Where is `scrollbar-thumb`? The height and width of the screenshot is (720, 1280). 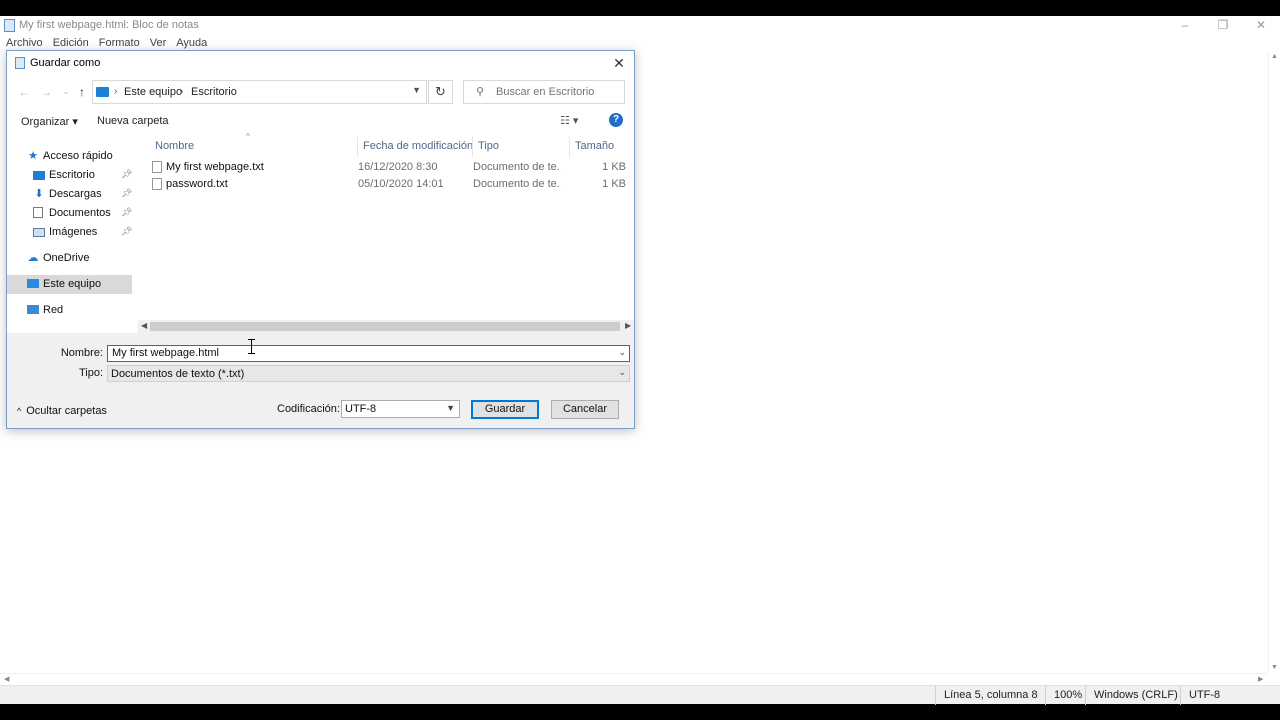
scrollbar-thumb is located at coordinates (385, 326).